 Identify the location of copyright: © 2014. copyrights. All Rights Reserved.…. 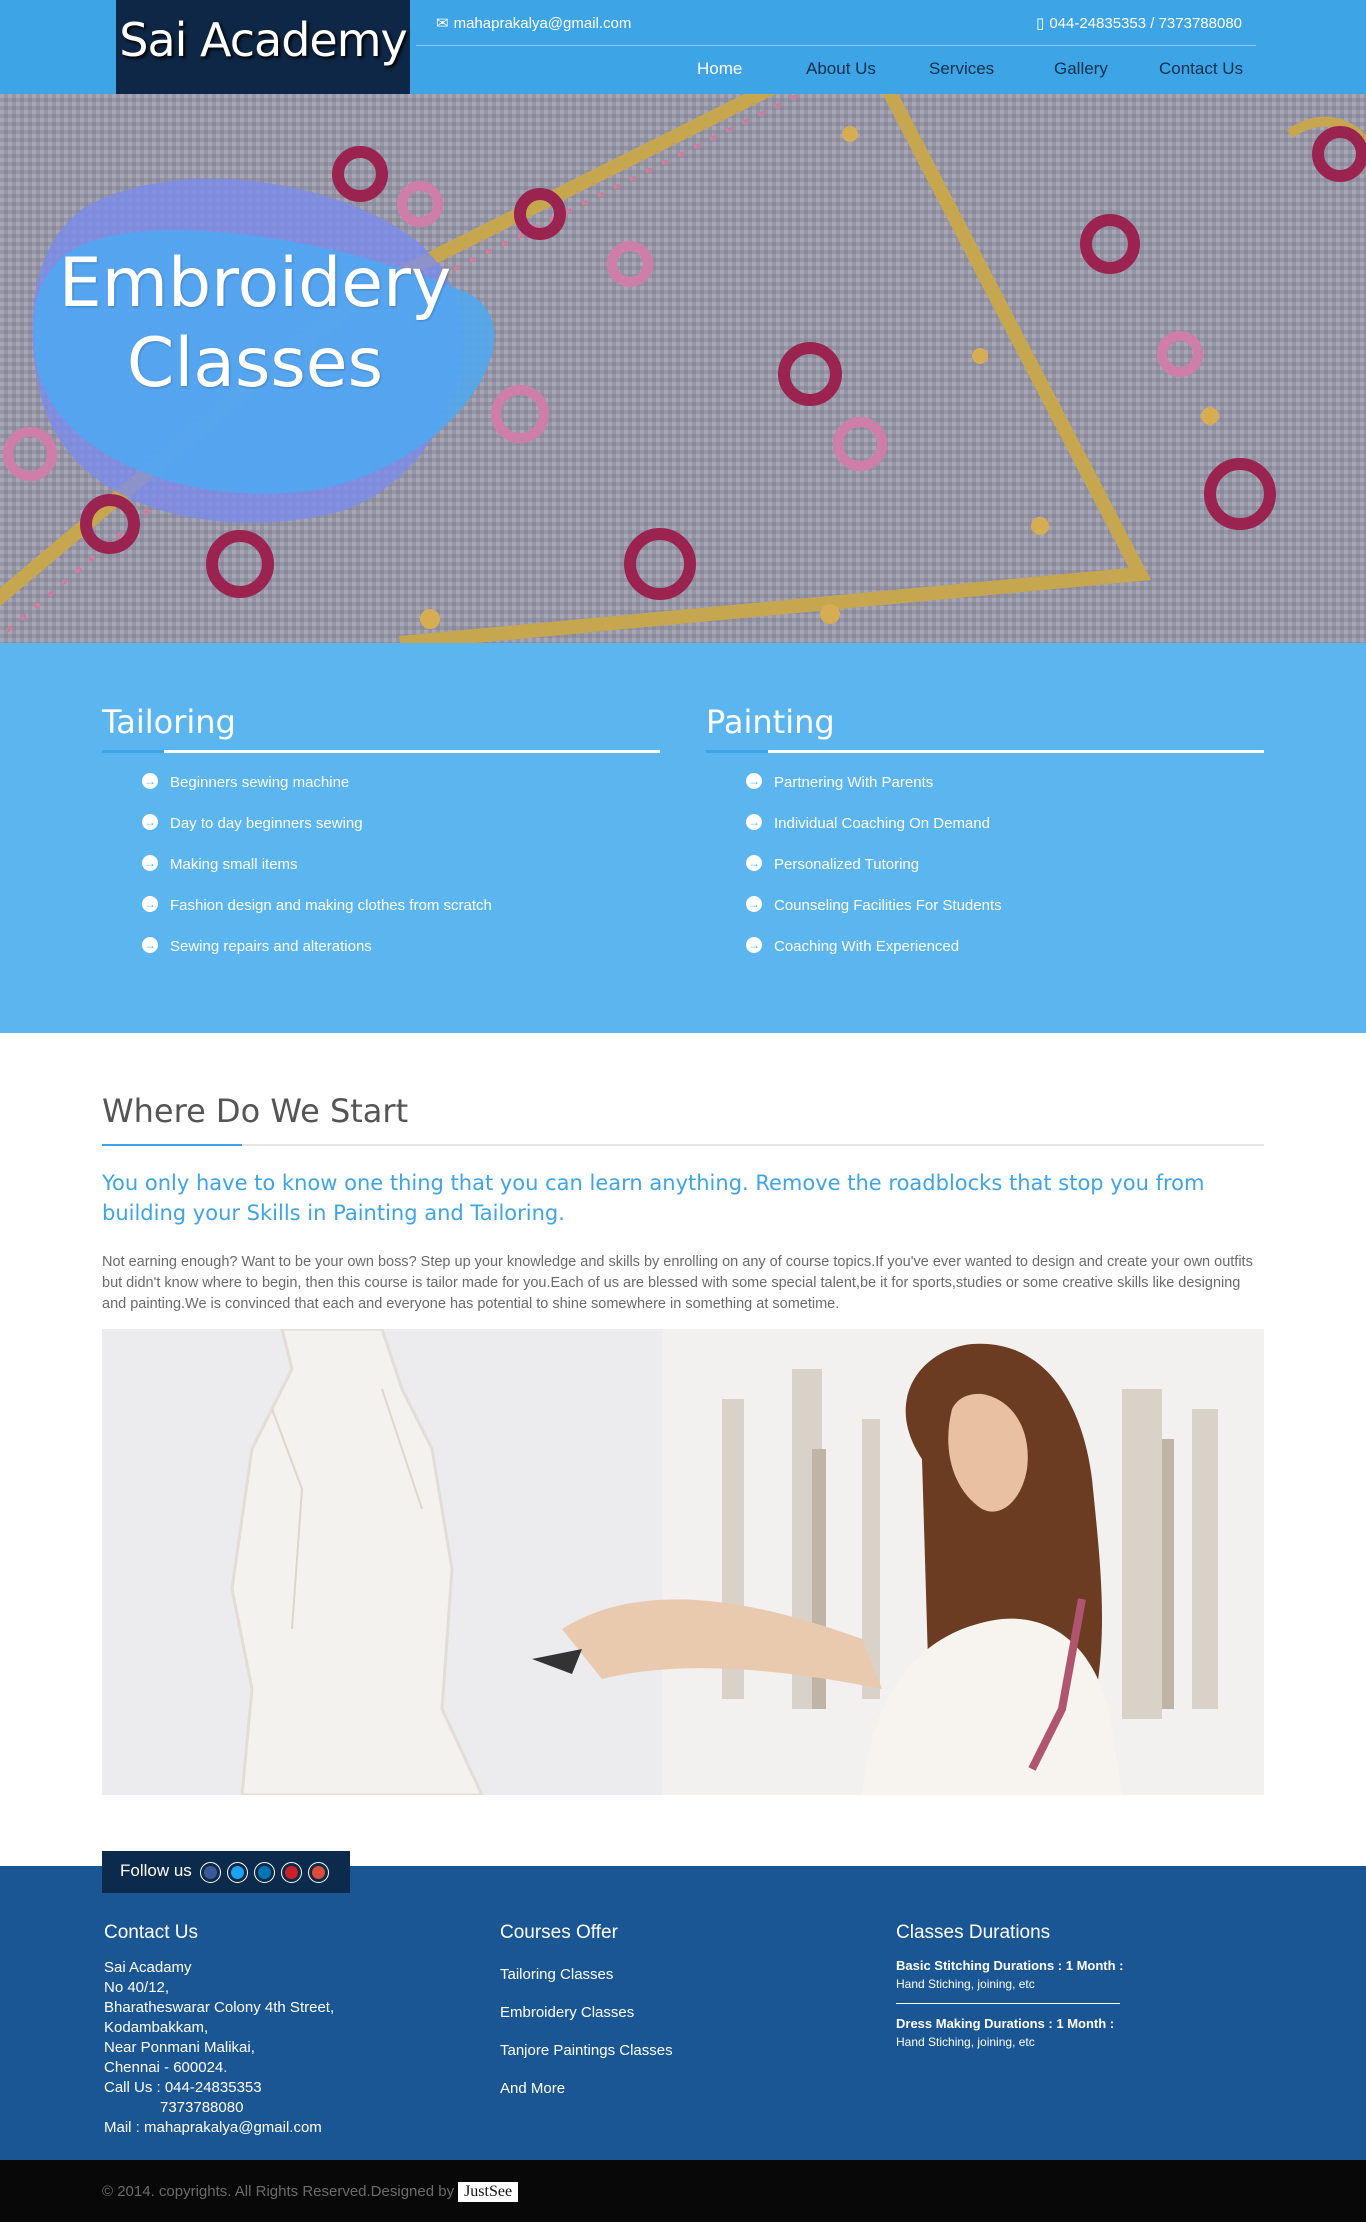
(310, 2192).